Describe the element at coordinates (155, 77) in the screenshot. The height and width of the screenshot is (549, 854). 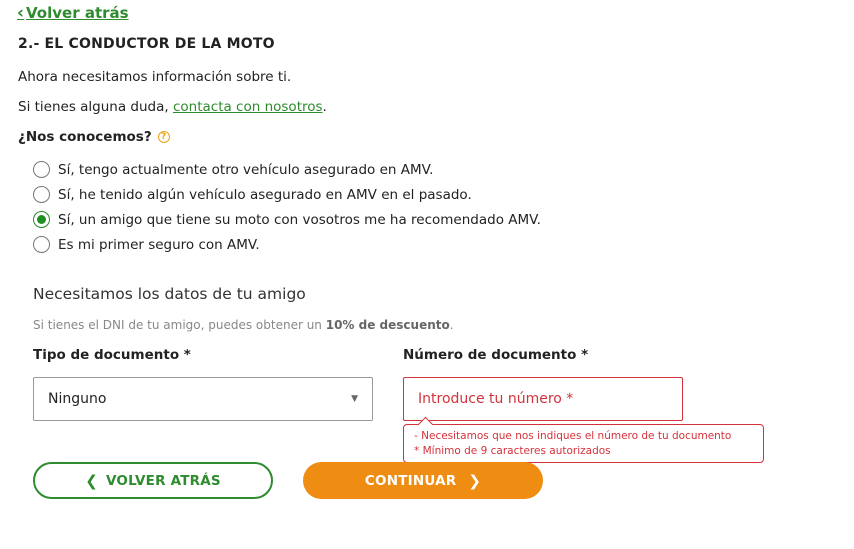
I see `intro-text: Ahora necesitamos información sobre ti.` at that location.